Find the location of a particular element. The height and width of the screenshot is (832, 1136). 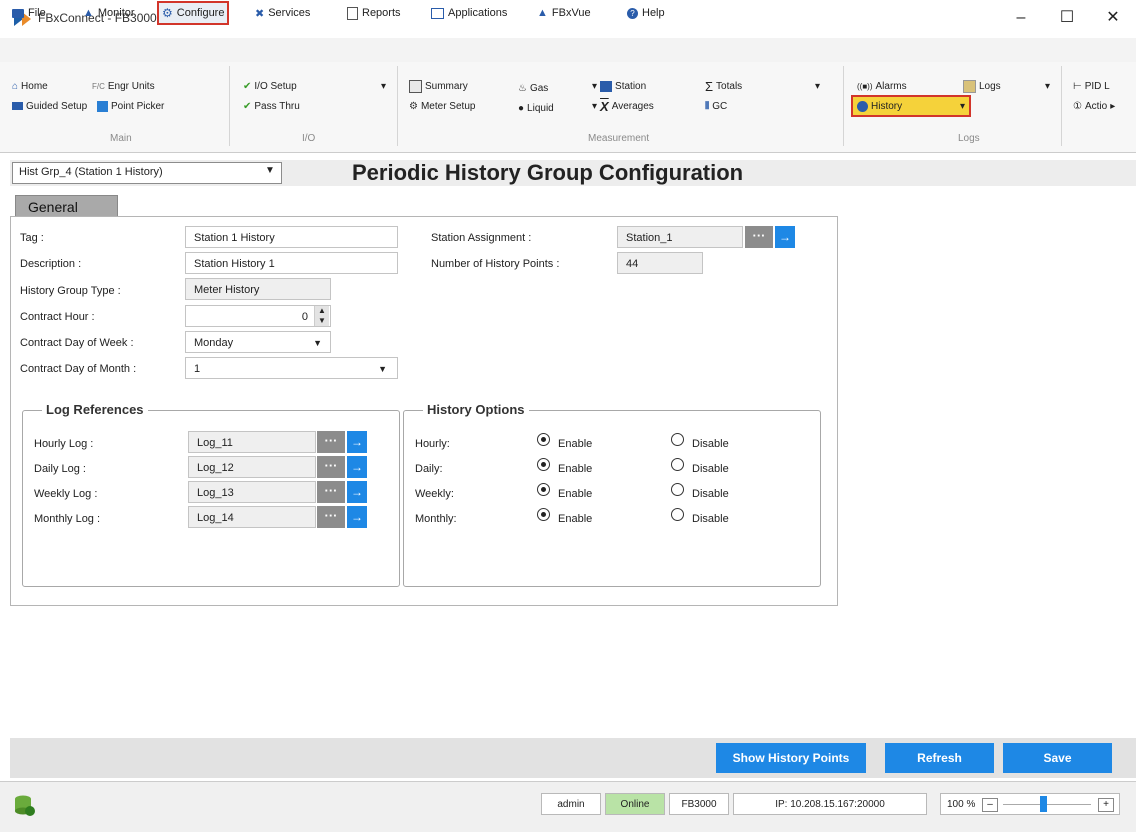

menu-applications: Applications is located at coordinates (469, 13).